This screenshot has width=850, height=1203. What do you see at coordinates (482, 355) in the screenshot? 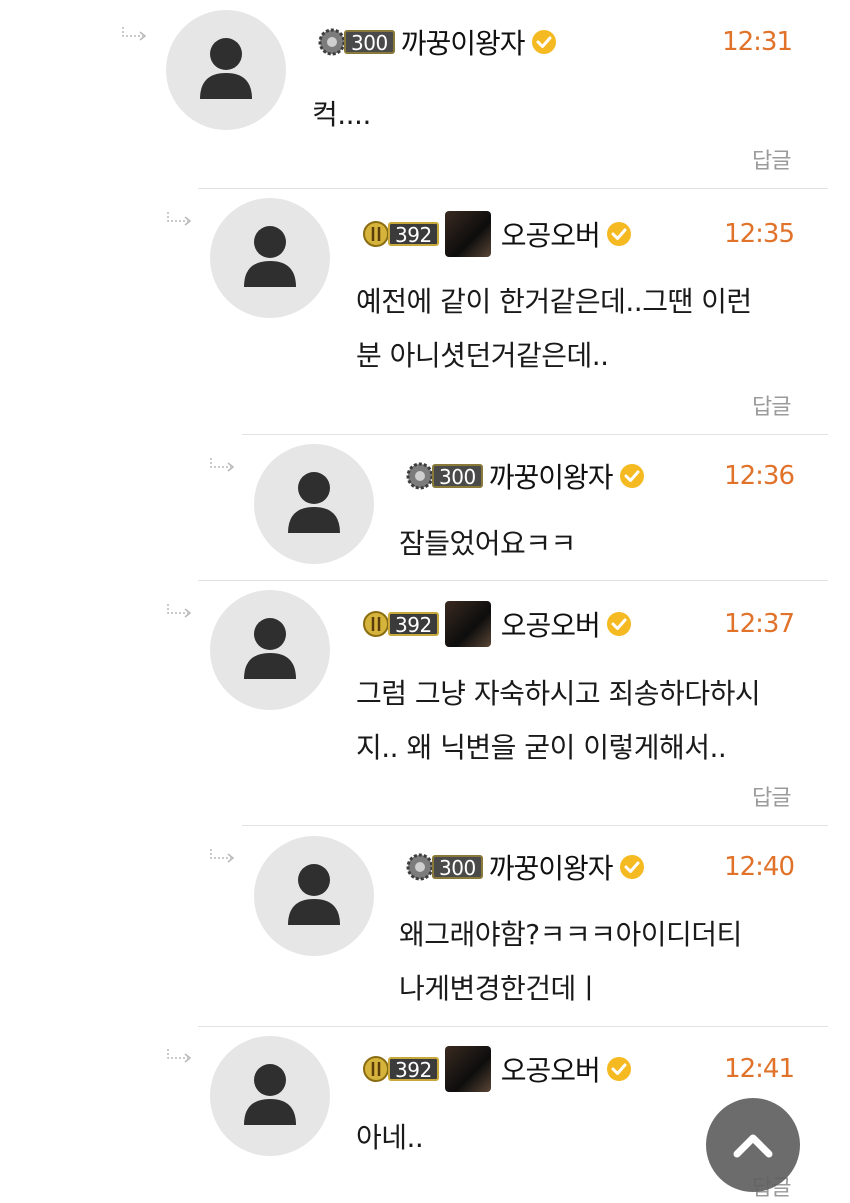
I see `comment-text-line: 분 아니셧던거같은데..` at bounding box center [482, 355].